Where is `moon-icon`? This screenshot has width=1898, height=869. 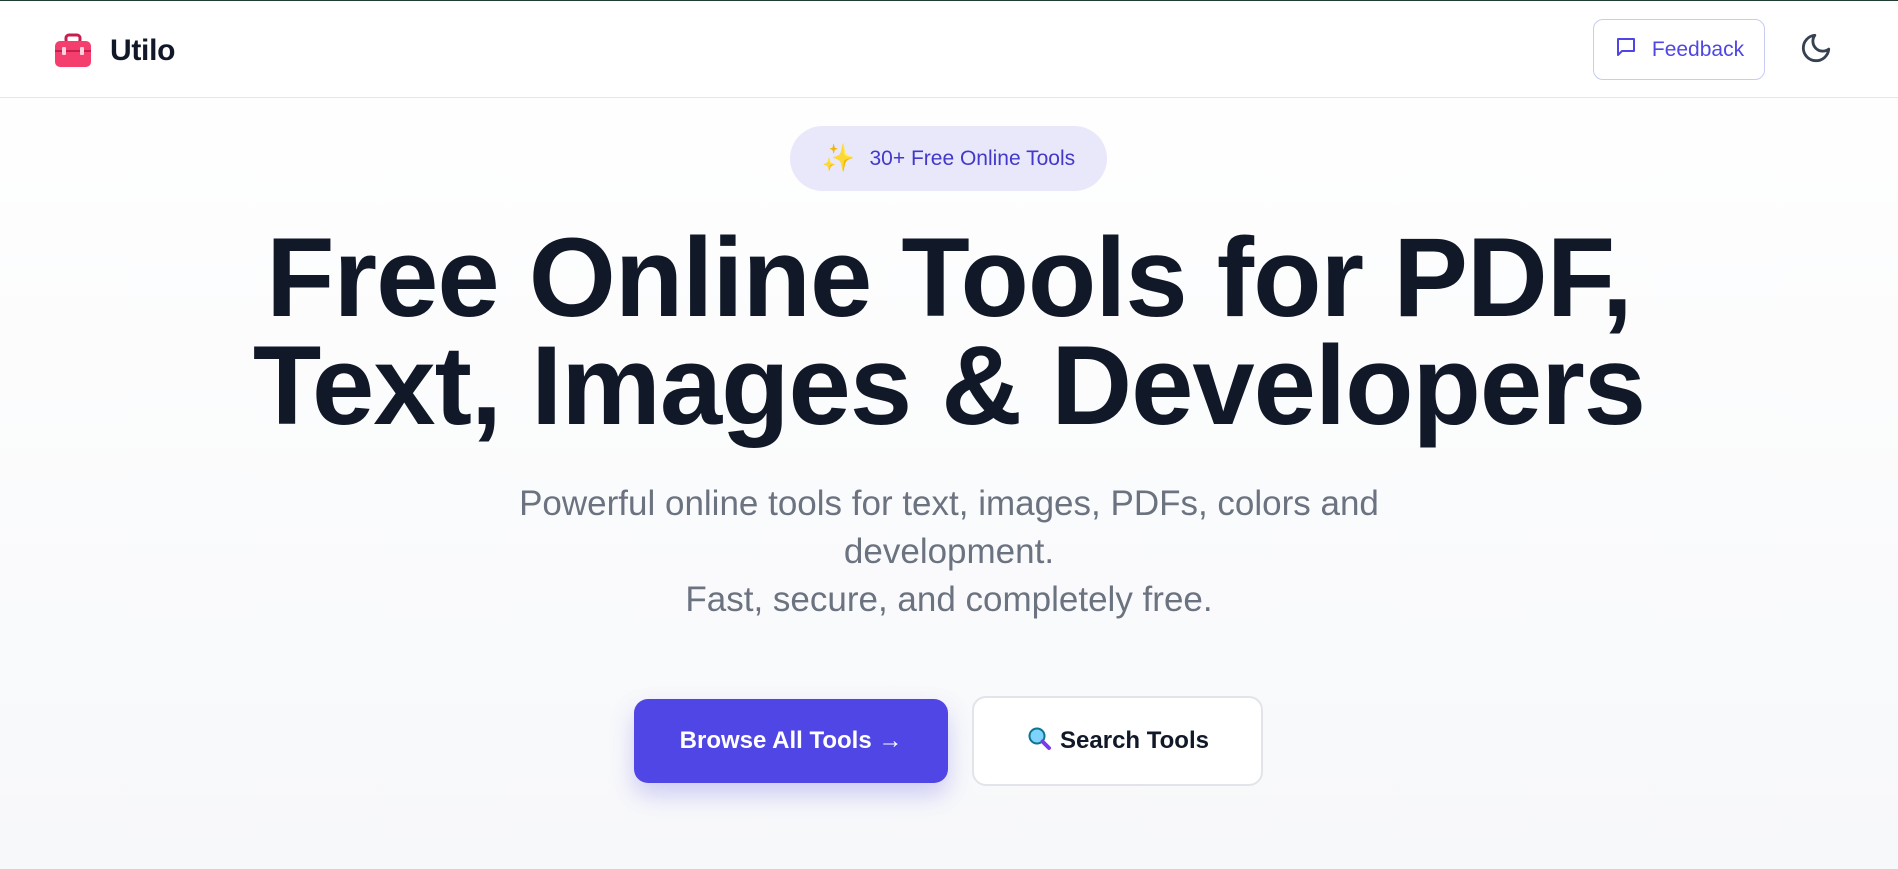 moon-icon is located at coordinates (1816, 50).